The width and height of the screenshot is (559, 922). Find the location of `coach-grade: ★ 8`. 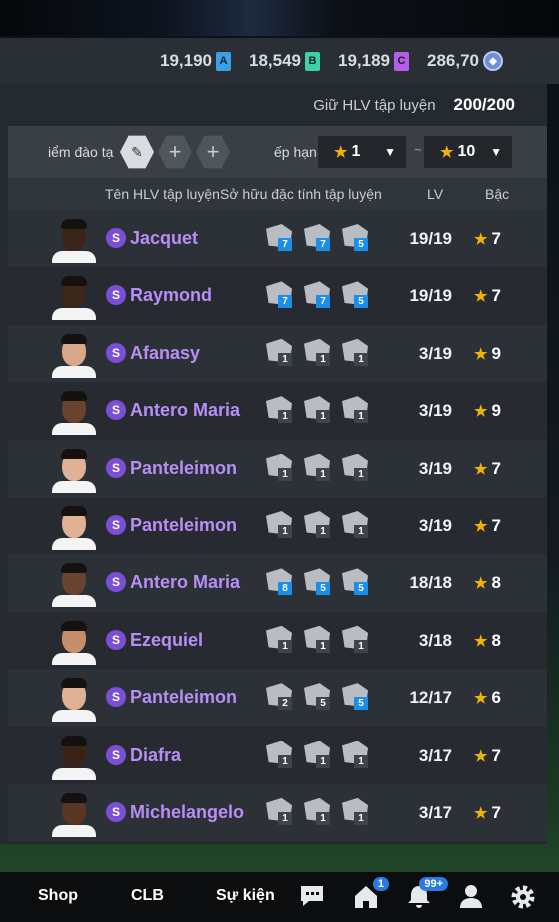

coach-grade: ★ 8 is located at coordinates (487, 583).